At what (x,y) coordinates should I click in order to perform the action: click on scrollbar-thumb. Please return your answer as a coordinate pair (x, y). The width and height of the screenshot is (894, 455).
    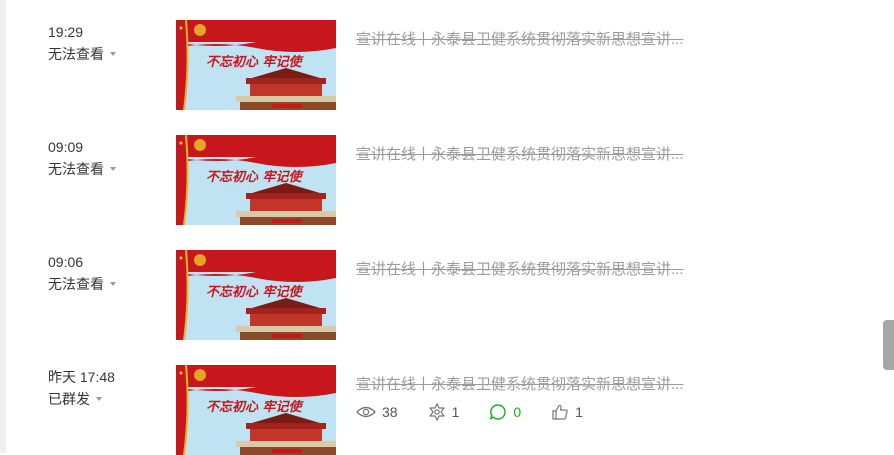
    Looking at the image, I should click on (888, 345).